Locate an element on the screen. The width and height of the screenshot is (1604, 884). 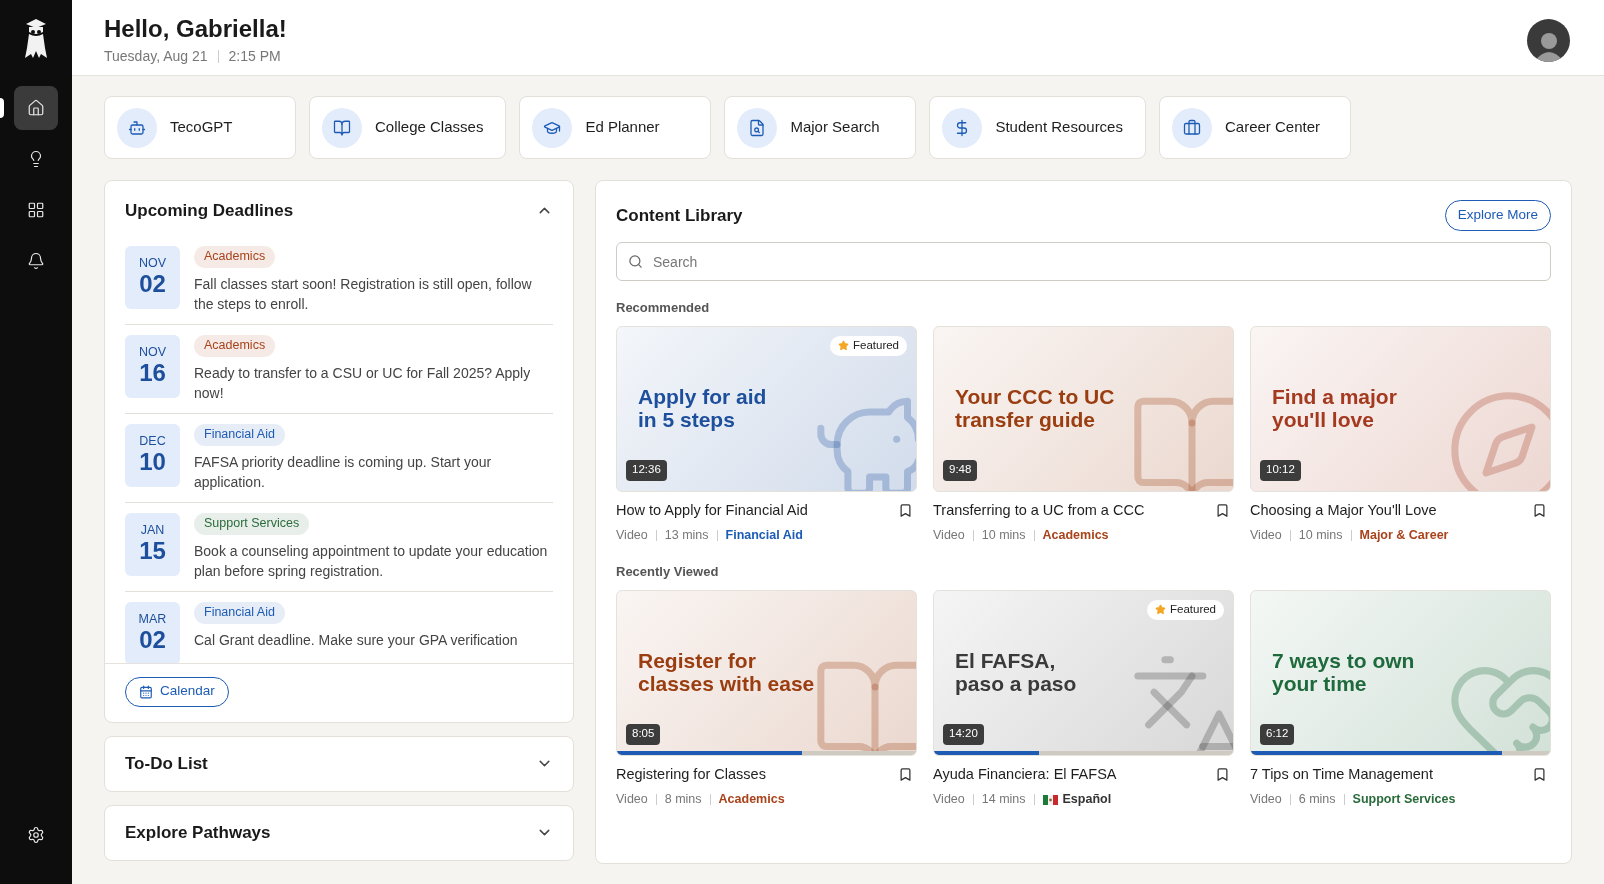
duration-badge: 9:48 is located at coordinates (960, 470).